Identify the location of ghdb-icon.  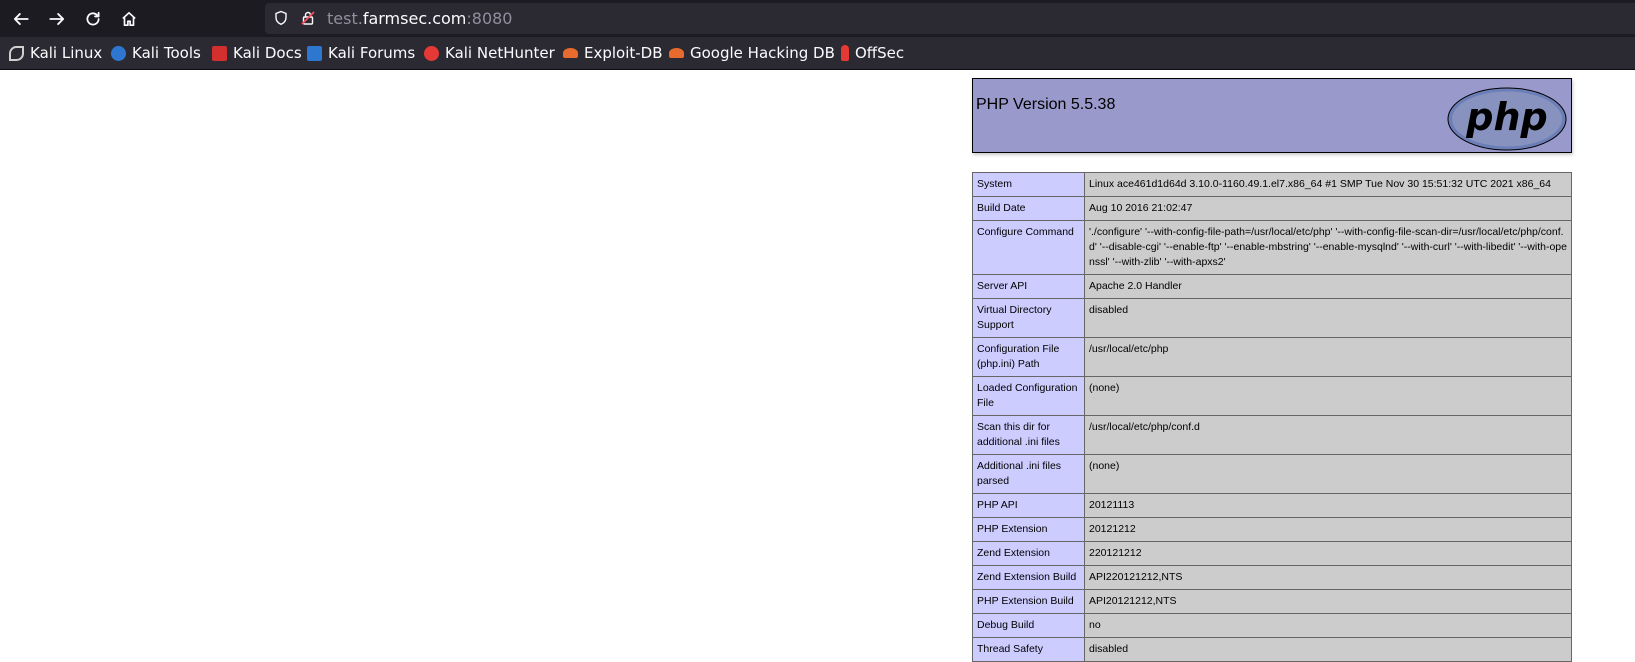
(676, 53).